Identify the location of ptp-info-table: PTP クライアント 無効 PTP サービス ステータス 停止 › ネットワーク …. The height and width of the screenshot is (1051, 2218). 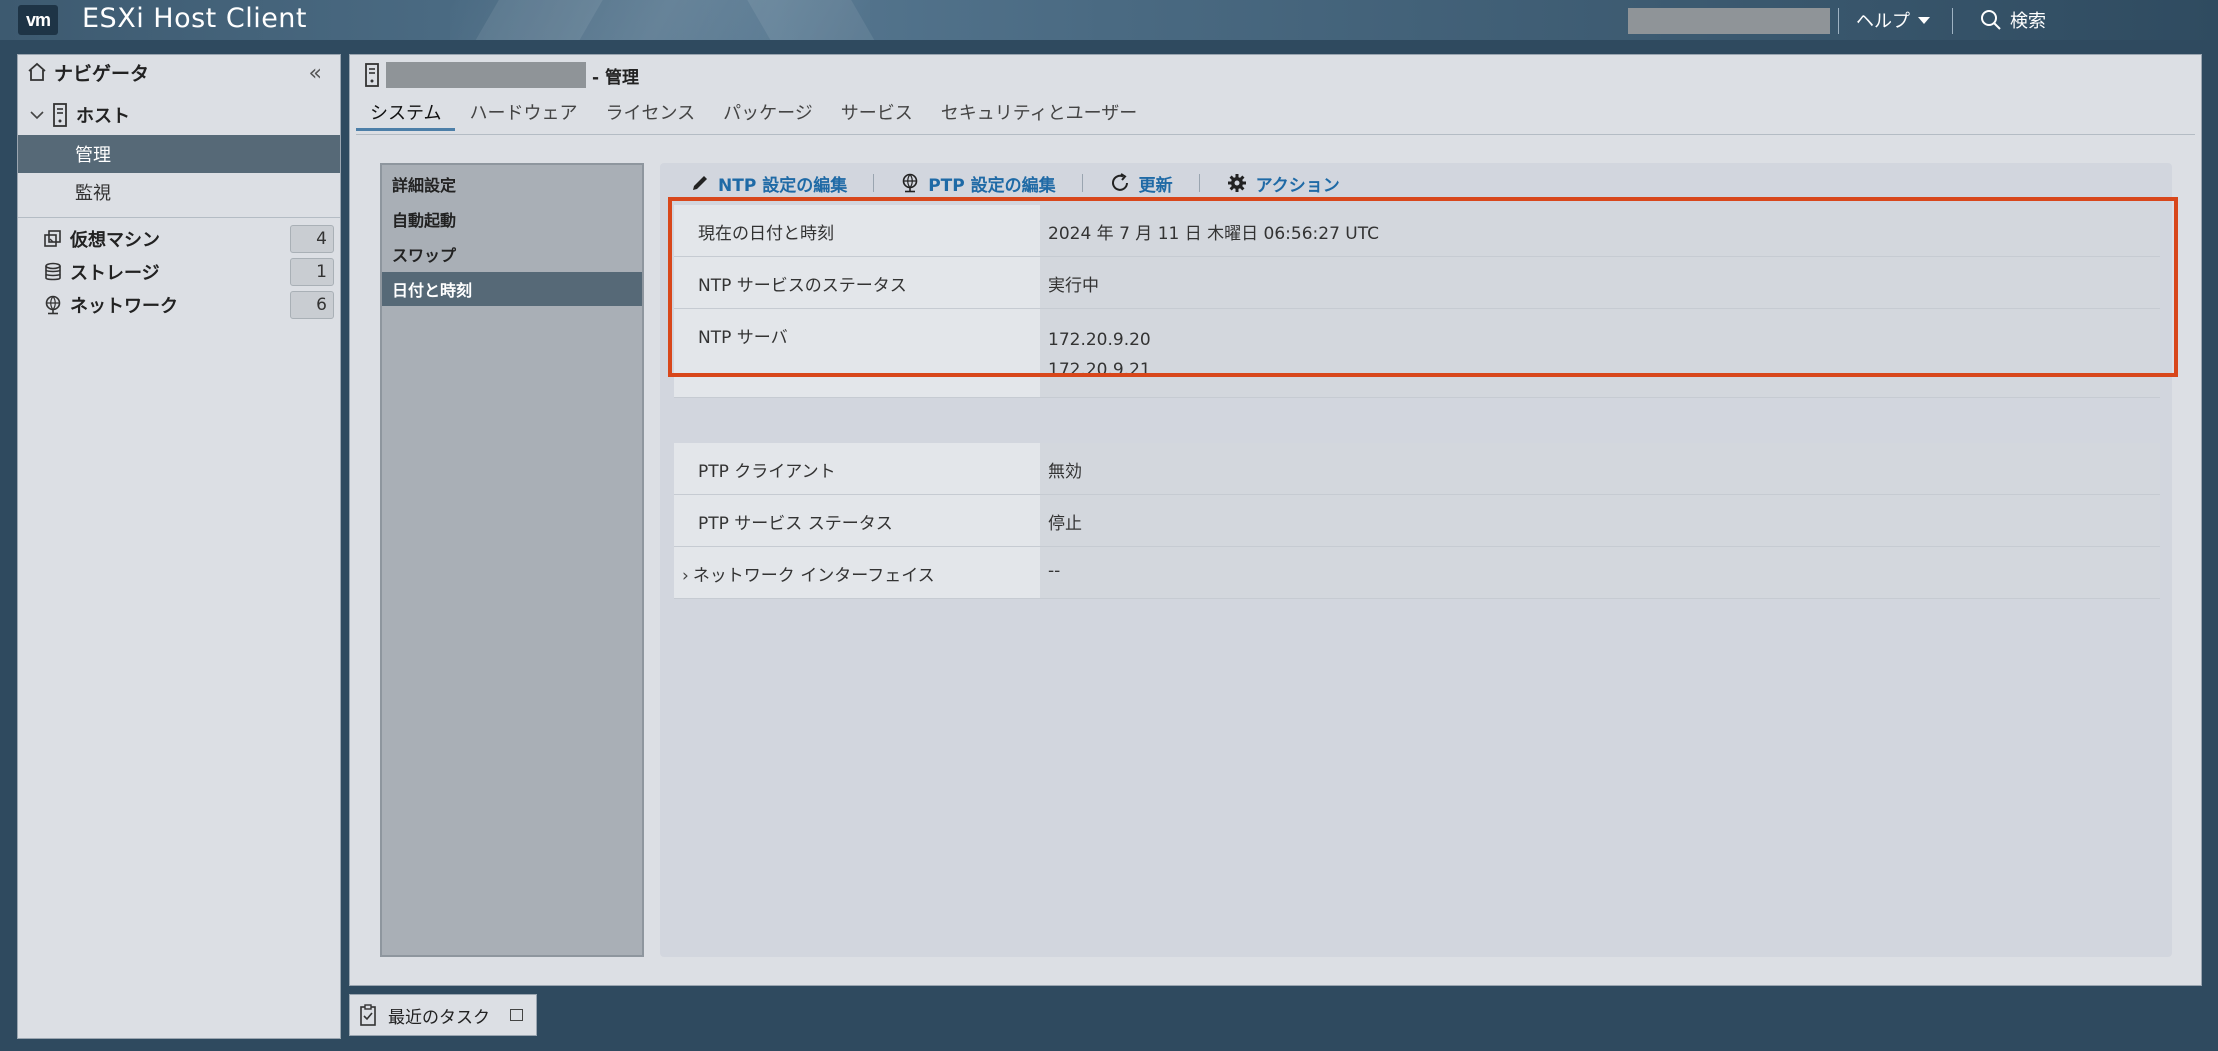
(1417, 521).